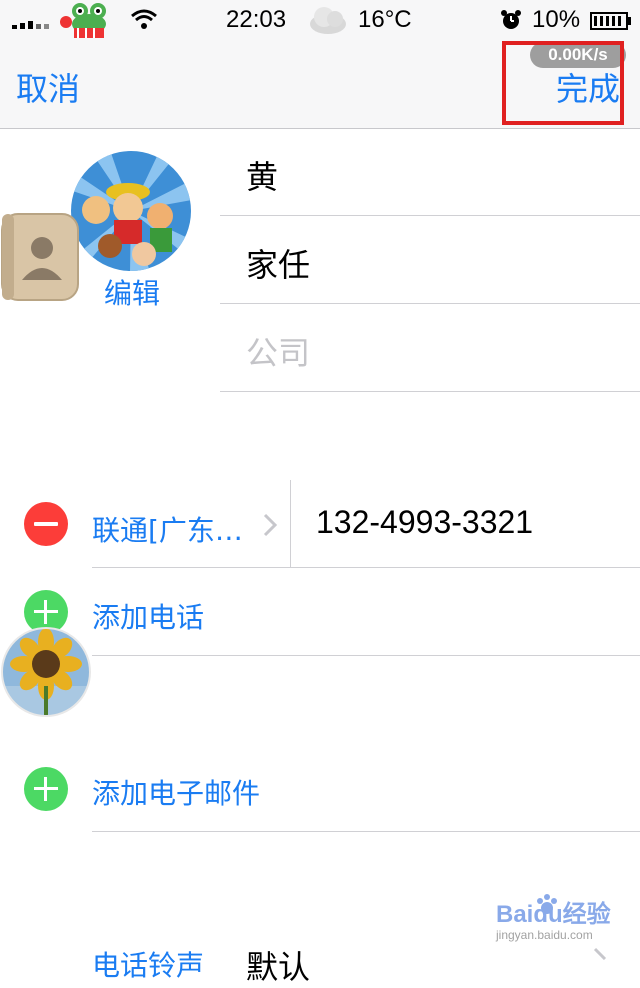 Image resolution: width=640 pixels, height=988 pixels. What do you see at coordinates (553, 914) in the screenshot?
I see `watermark-brand: Baidu经验` at bounding box center [553, 914].